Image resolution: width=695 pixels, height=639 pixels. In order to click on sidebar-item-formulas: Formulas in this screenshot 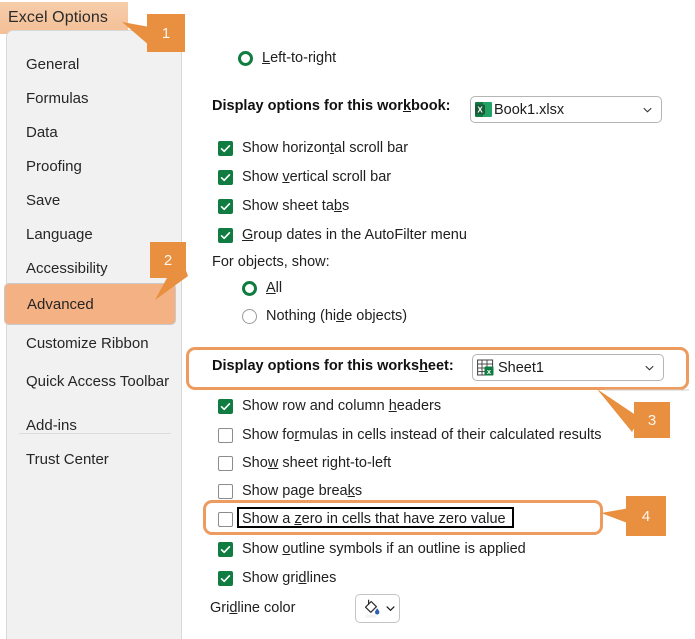, I will do `click(88, 98)`.